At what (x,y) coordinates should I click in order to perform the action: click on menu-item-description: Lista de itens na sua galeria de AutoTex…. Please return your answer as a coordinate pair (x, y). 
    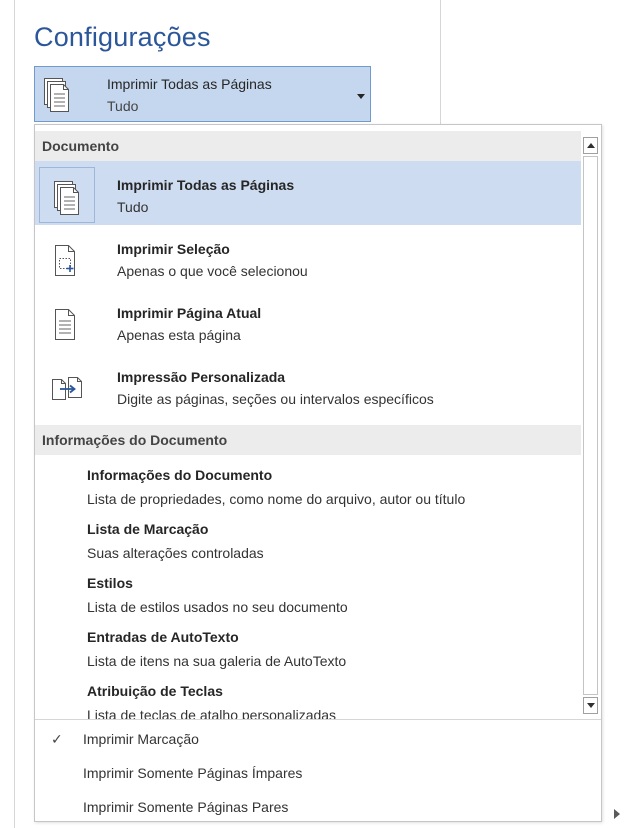
    Looking at the image, I should click on (217, 661).